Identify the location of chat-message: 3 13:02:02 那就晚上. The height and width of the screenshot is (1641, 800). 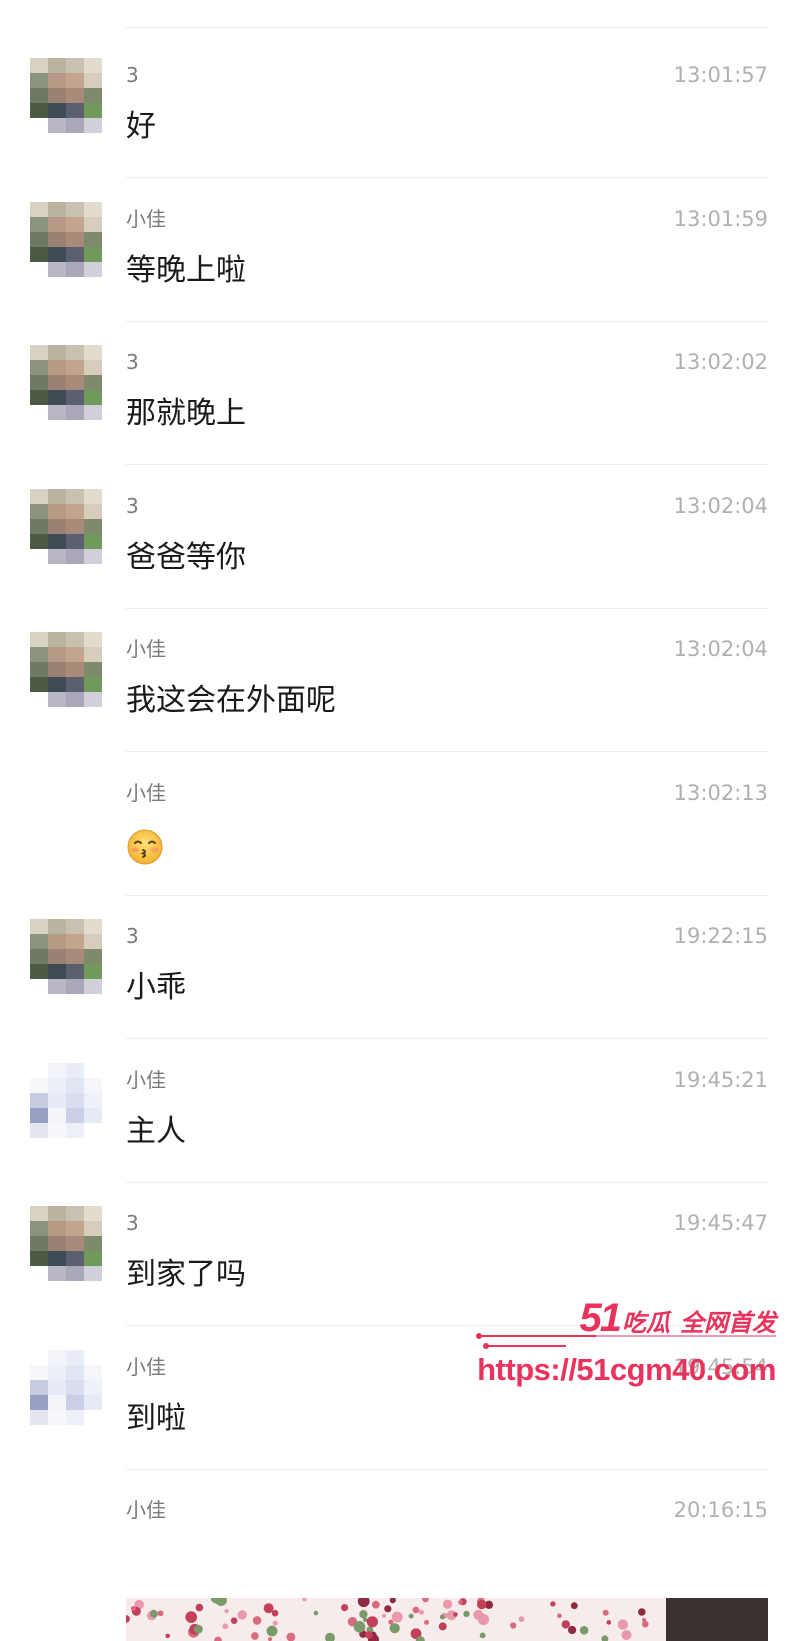
(400, 390).